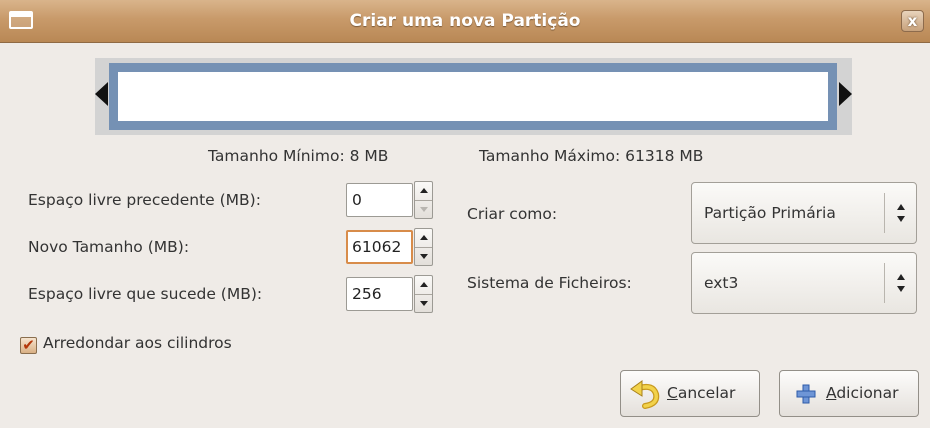 The image size is (930, 428). What do you see at coordinates (109, 247) in the screenshot?
I see `new-size-label: Novo Tamanho (MB):` at bounding box center [109, 247].